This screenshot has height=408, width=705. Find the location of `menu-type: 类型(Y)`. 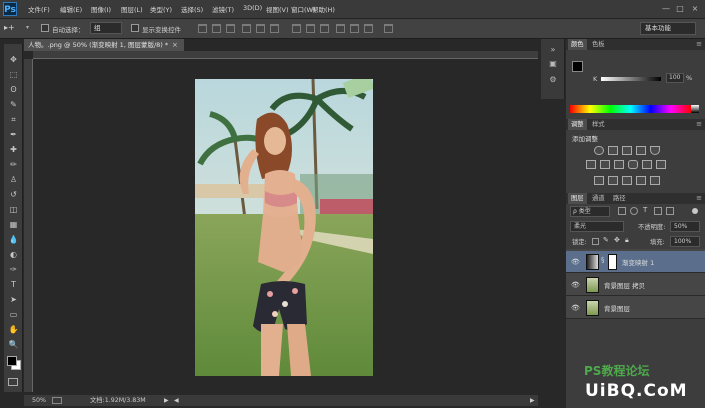

menu-type: 类型(Y) is located at coordinates (161, 9).